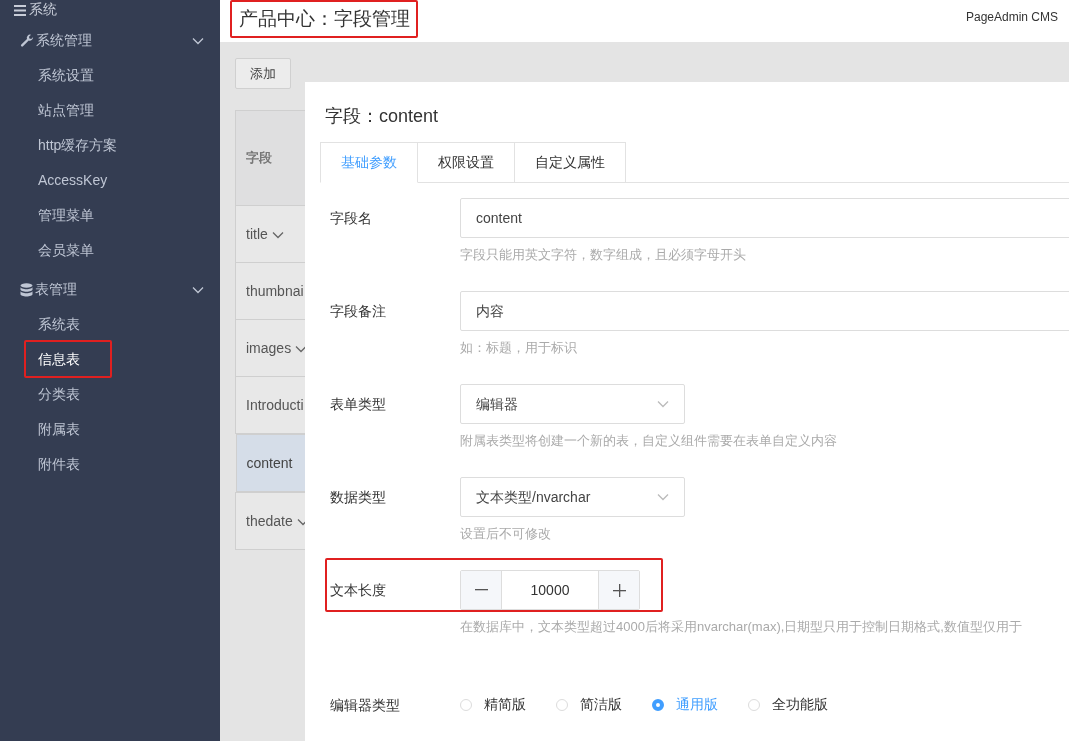 The width and height of the screenshot is (1069, 741). I want to click on brand-label: PageAdmin CMS, so click(1011, 17).